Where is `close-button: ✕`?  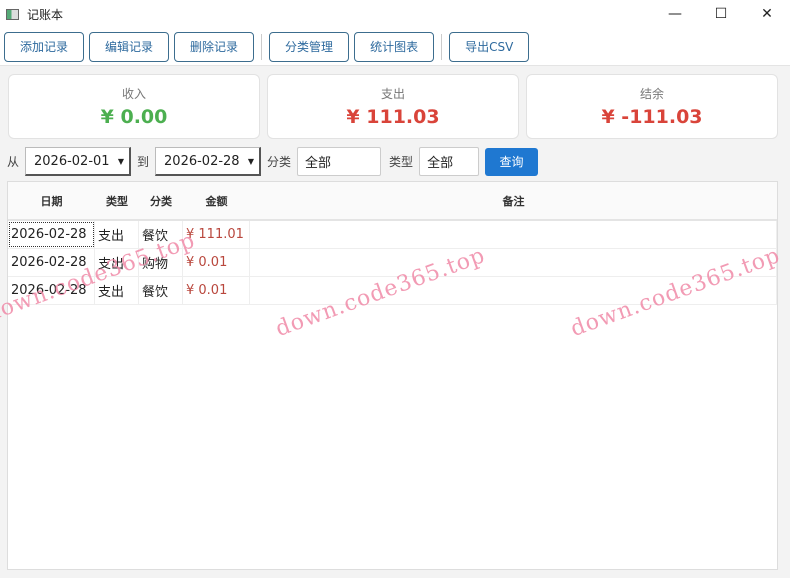 close-button: ✕ is located at coordinates (767, 14).